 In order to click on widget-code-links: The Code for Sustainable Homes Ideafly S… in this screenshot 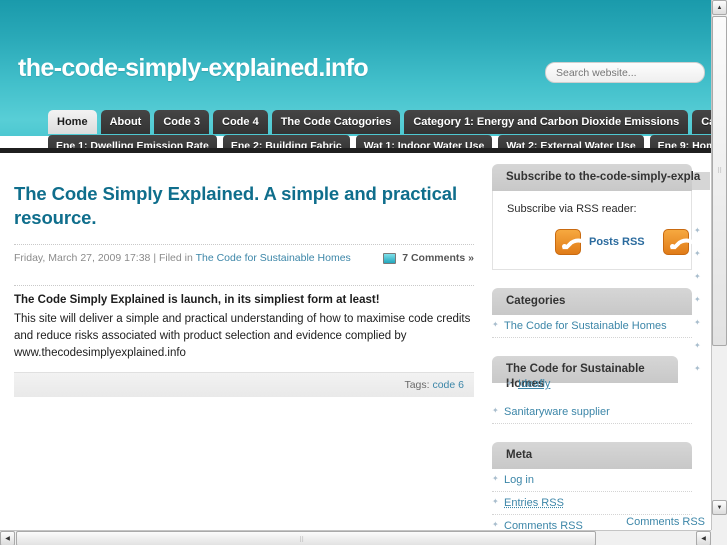, I will do `click(592, 390)`.